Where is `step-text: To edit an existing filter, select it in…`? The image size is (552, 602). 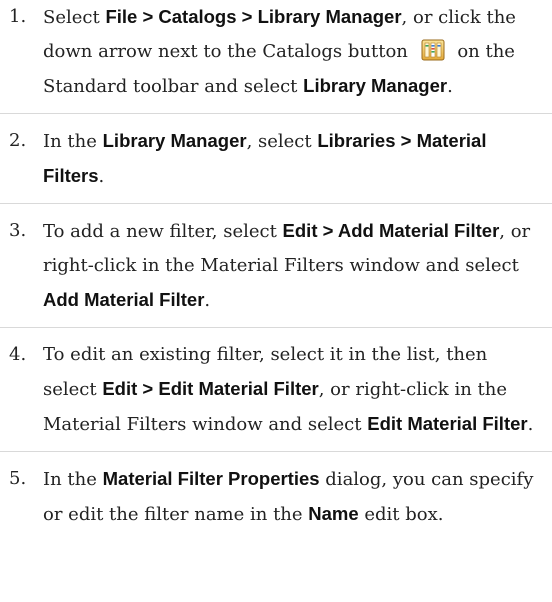
step-text: To edit an existing filter, select it in… is located at coordinates (288, 389).